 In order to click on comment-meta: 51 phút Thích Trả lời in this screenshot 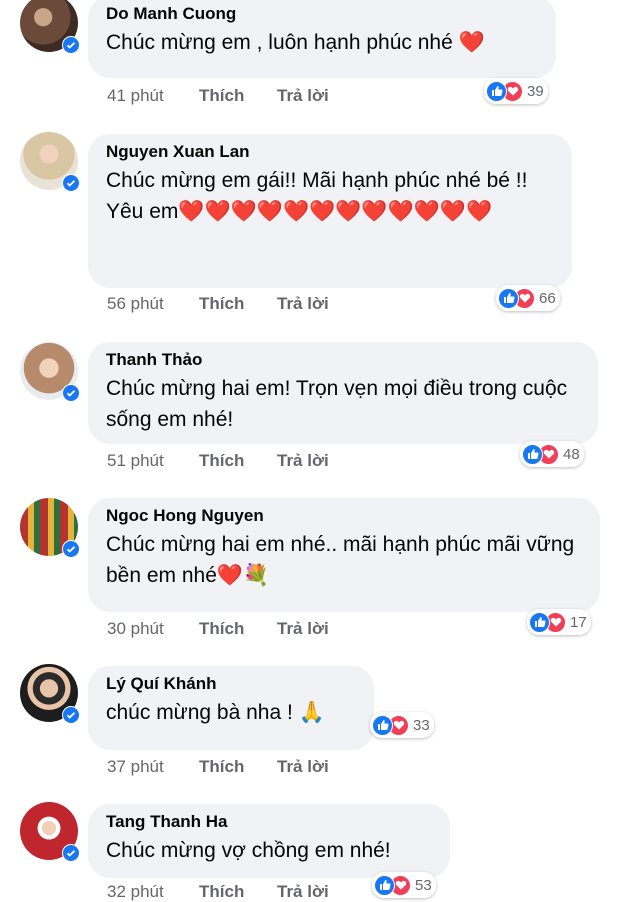, I will do `click(218, 461)`.